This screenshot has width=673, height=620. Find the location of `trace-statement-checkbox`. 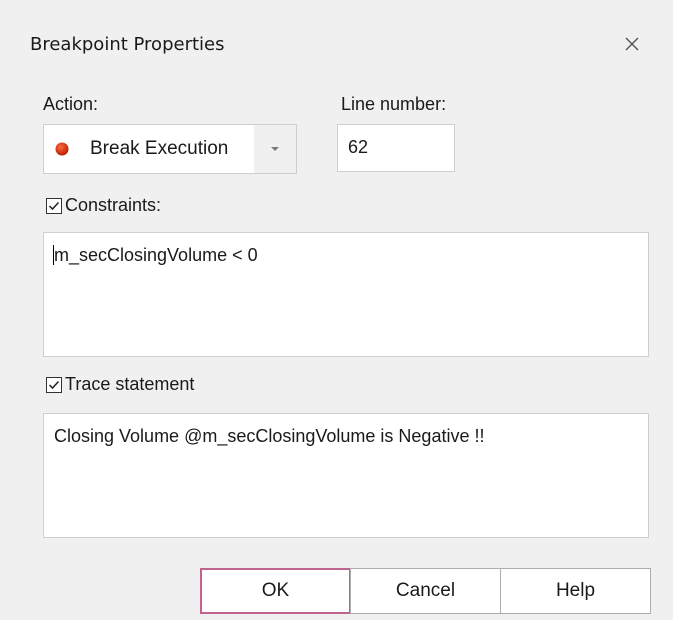

trace-statement-checkbox is located at coordinates (54, 385).